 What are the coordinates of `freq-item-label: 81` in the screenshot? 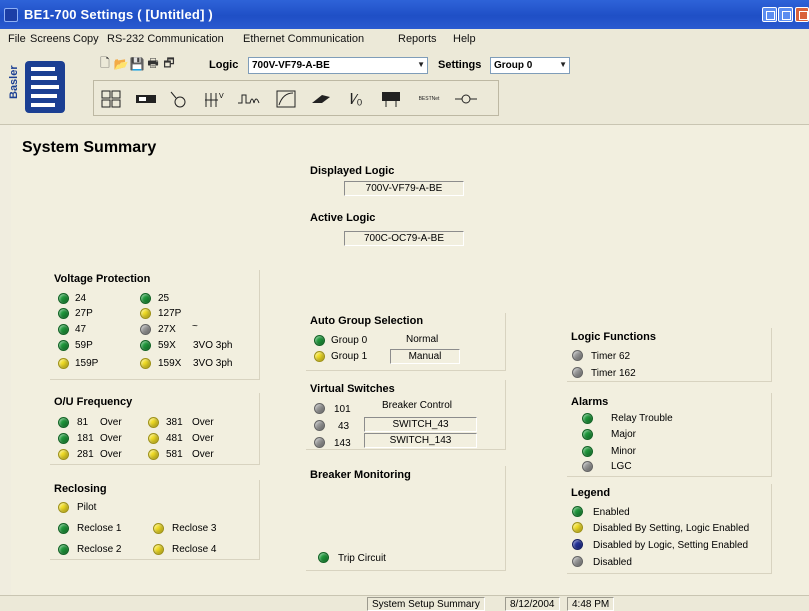 It's located at (83, 422).